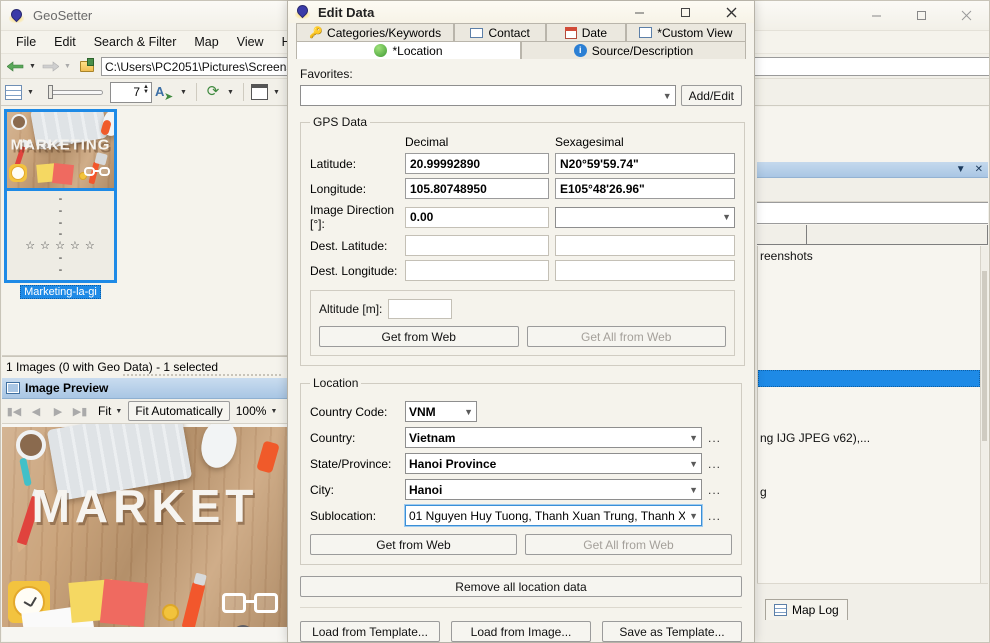 This screenshot has width=990, height=643. Describe the element at coordinates (73, 92) in the screenshot. I see `thumbnail-size-slider` at that location.